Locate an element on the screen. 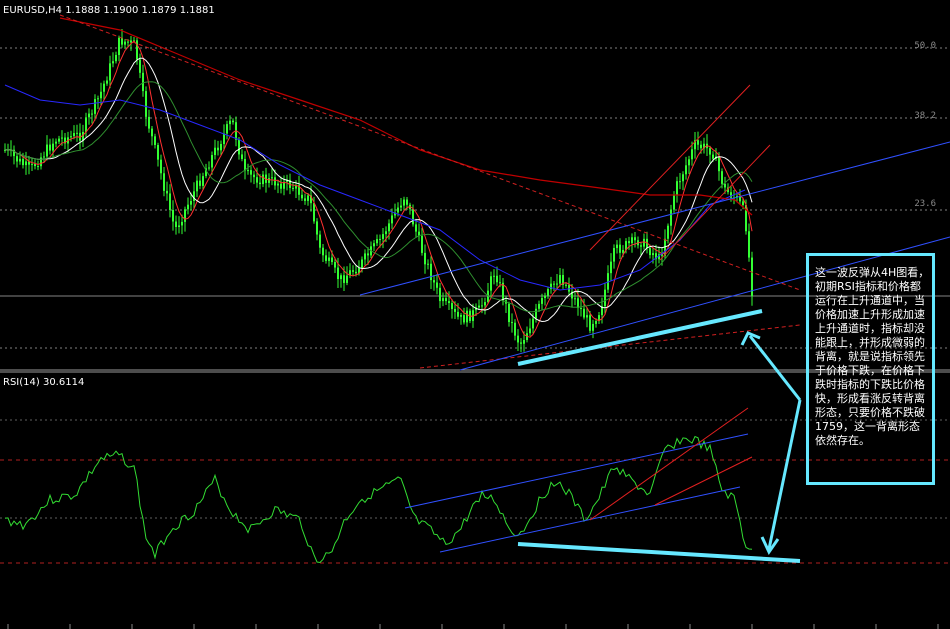 Image resolution: width=950 pixels, height=629 pixels. rsi-lows-highlight is located at coordinates (659, 552).